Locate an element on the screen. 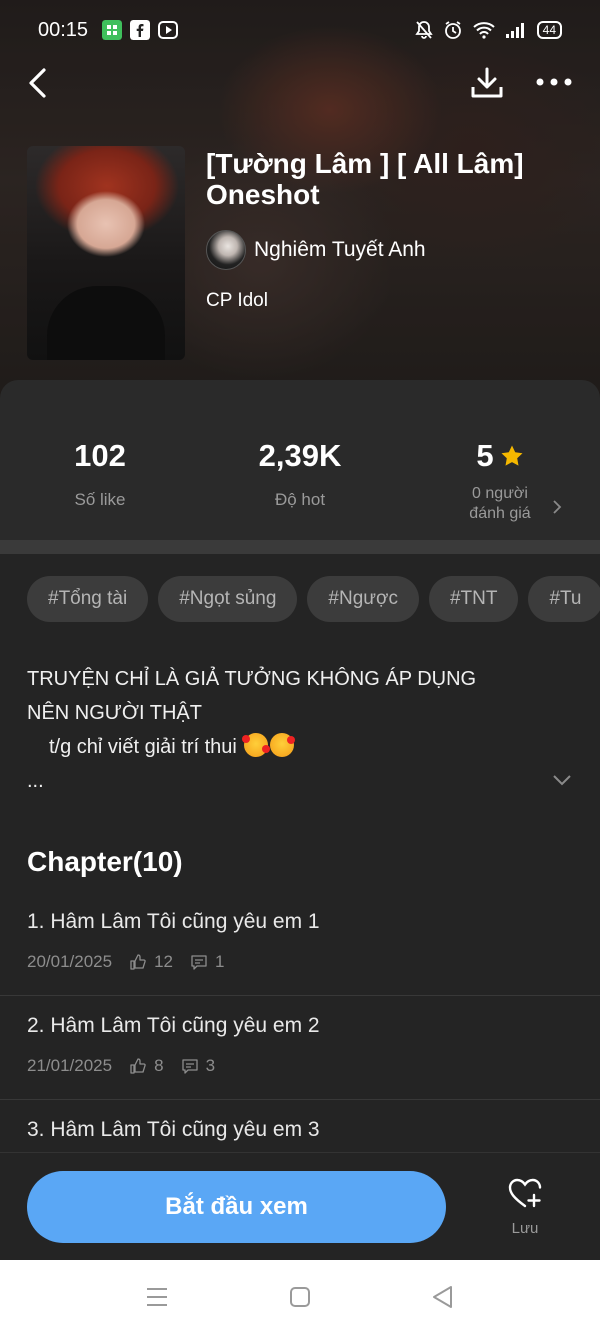 The width and height of the screenshot is (600, 1333). top-bar is located at coordinates (300, 83).